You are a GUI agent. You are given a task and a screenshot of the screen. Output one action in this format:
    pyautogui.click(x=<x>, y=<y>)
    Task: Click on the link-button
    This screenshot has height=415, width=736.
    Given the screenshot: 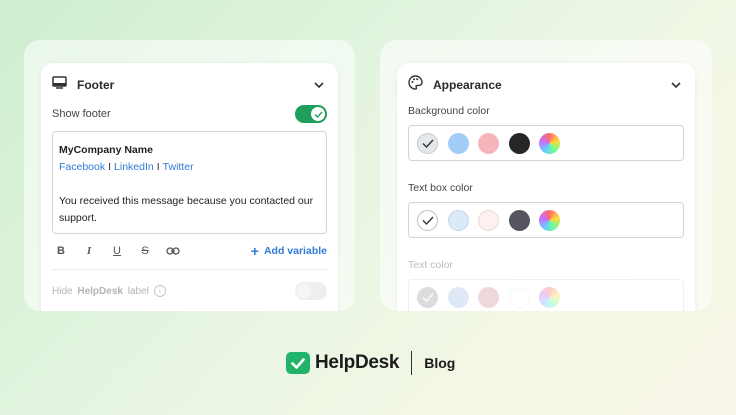 What is the action you would take?
    pyautogui.click(x=173, y=251)
    